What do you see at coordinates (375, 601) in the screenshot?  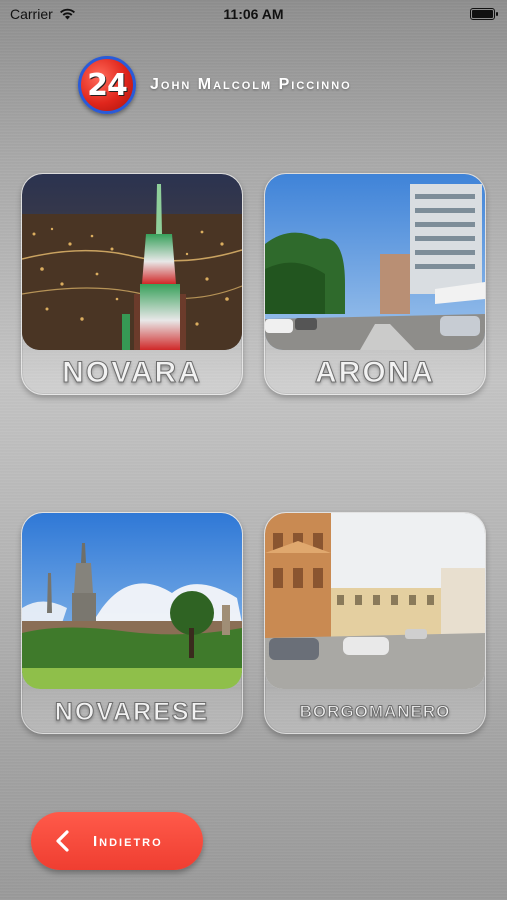 I see `borgomanero-square-photo` at bounding box center [375, 601].